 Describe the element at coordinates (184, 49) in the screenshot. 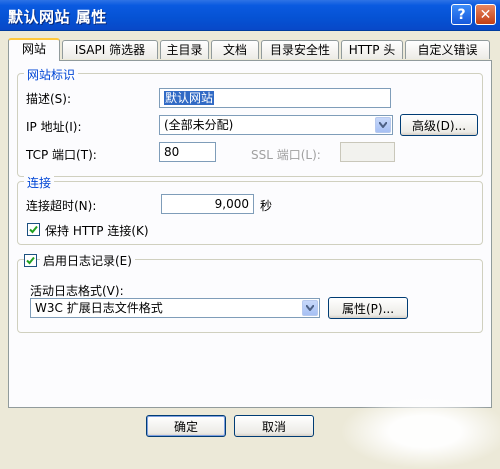

I see `tab-home-directory: 主目录` at that location.